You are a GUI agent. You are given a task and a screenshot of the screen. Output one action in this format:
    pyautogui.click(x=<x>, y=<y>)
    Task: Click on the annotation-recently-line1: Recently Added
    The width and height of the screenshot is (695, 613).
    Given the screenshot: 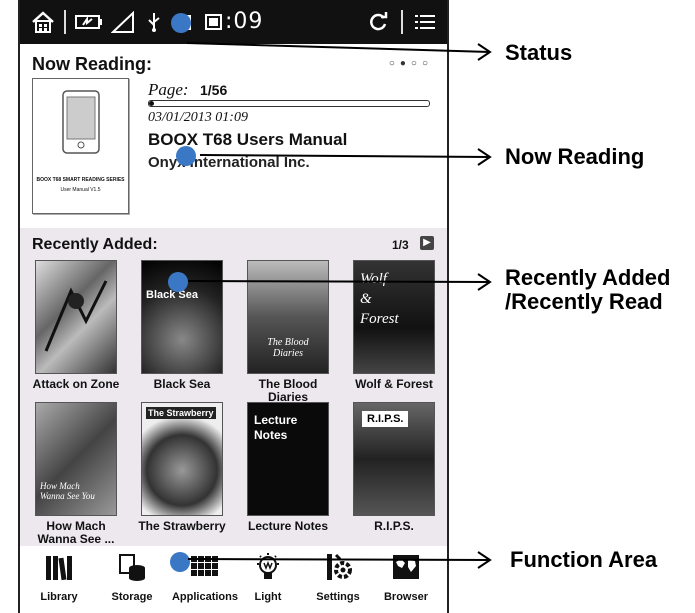 What is the action you would take?
    pyautogui.click(x=588, y=277)
    